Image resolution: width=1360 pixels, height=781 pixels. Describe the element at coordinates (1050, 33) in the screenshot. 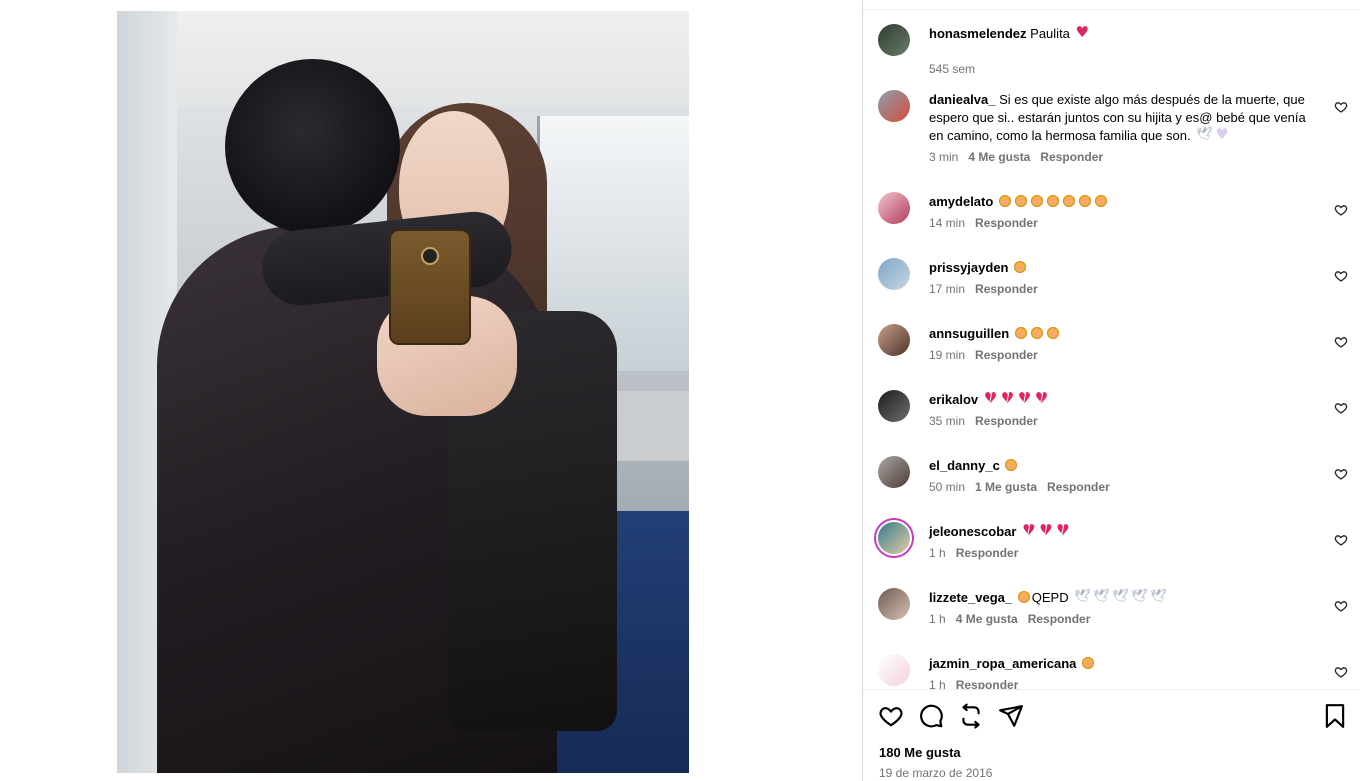

I see `comment-text: Paulita` at that location.